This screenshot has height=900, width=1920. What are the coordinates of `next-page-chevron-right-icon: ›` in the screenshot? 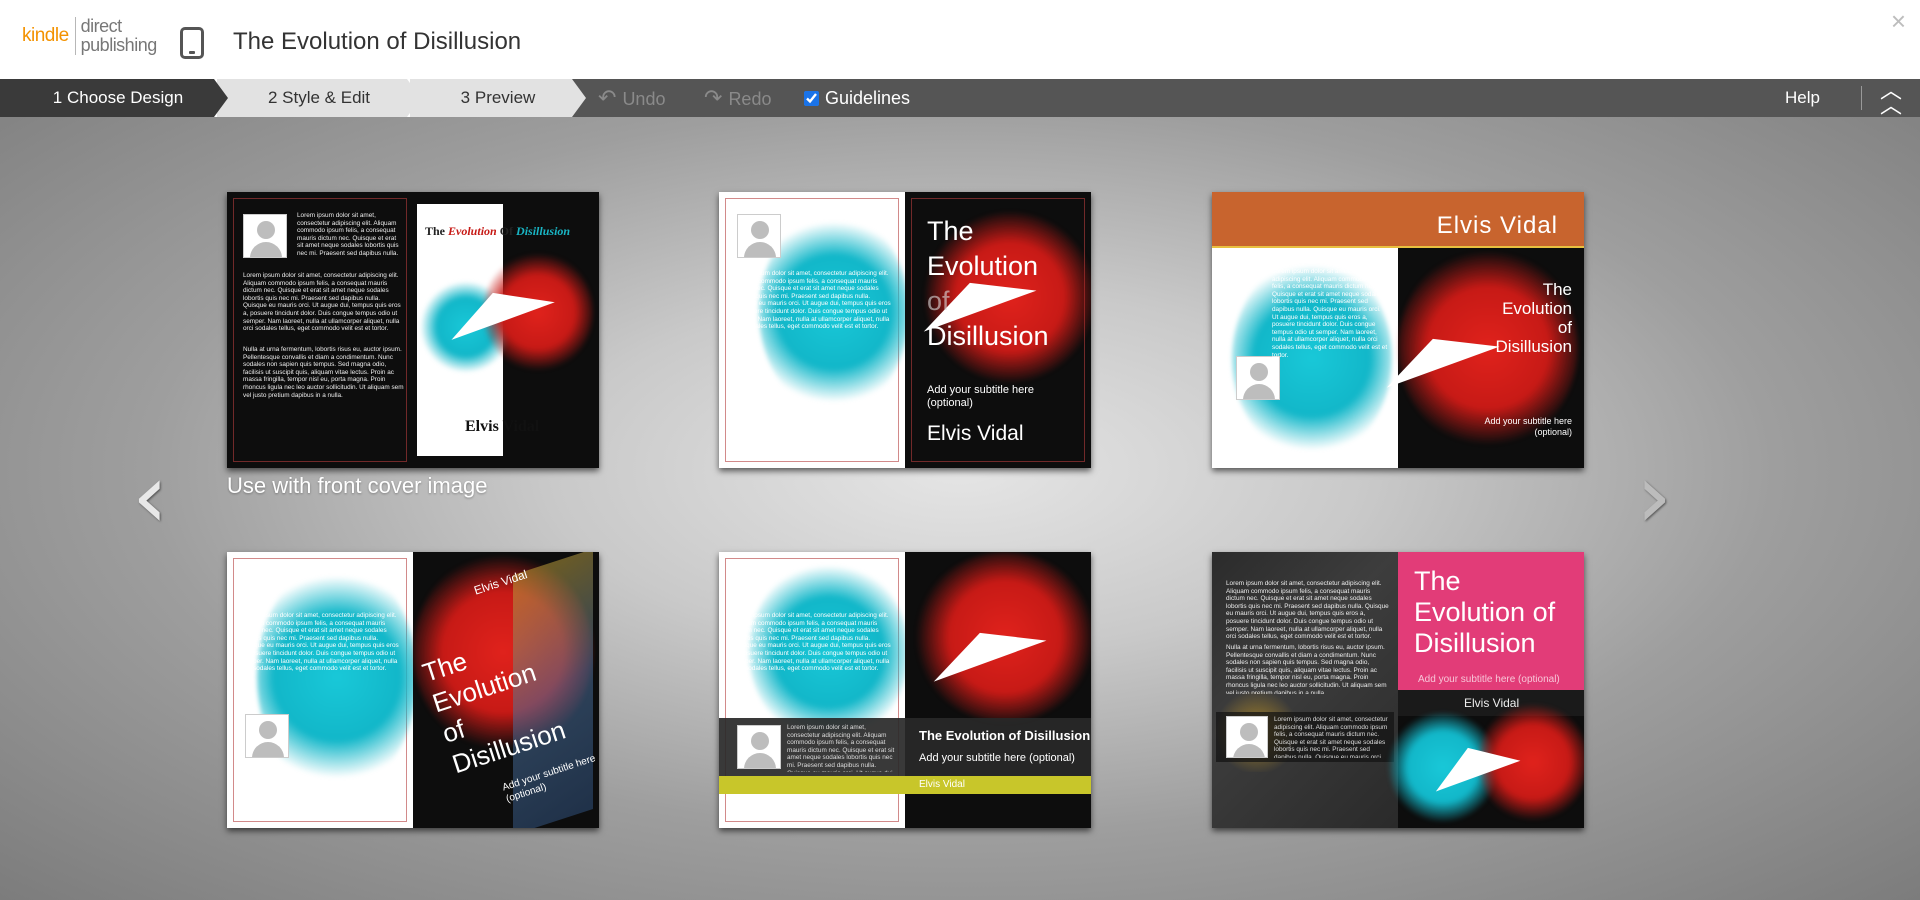 It's located at (1654, 497).